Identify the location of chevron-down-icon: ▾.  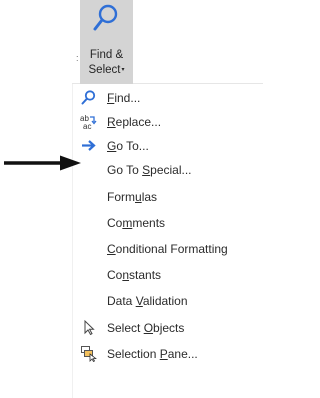
(123, 70).